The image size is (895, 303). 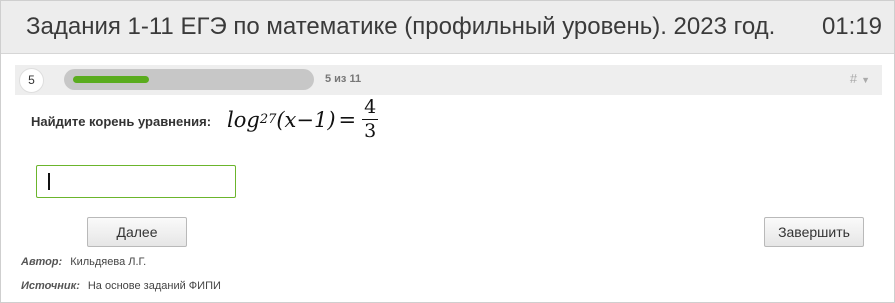 What do you see at coordinates (50, 286) in the screenshot?
I see `source-label: Источник:` at bounding box center [50, 286].